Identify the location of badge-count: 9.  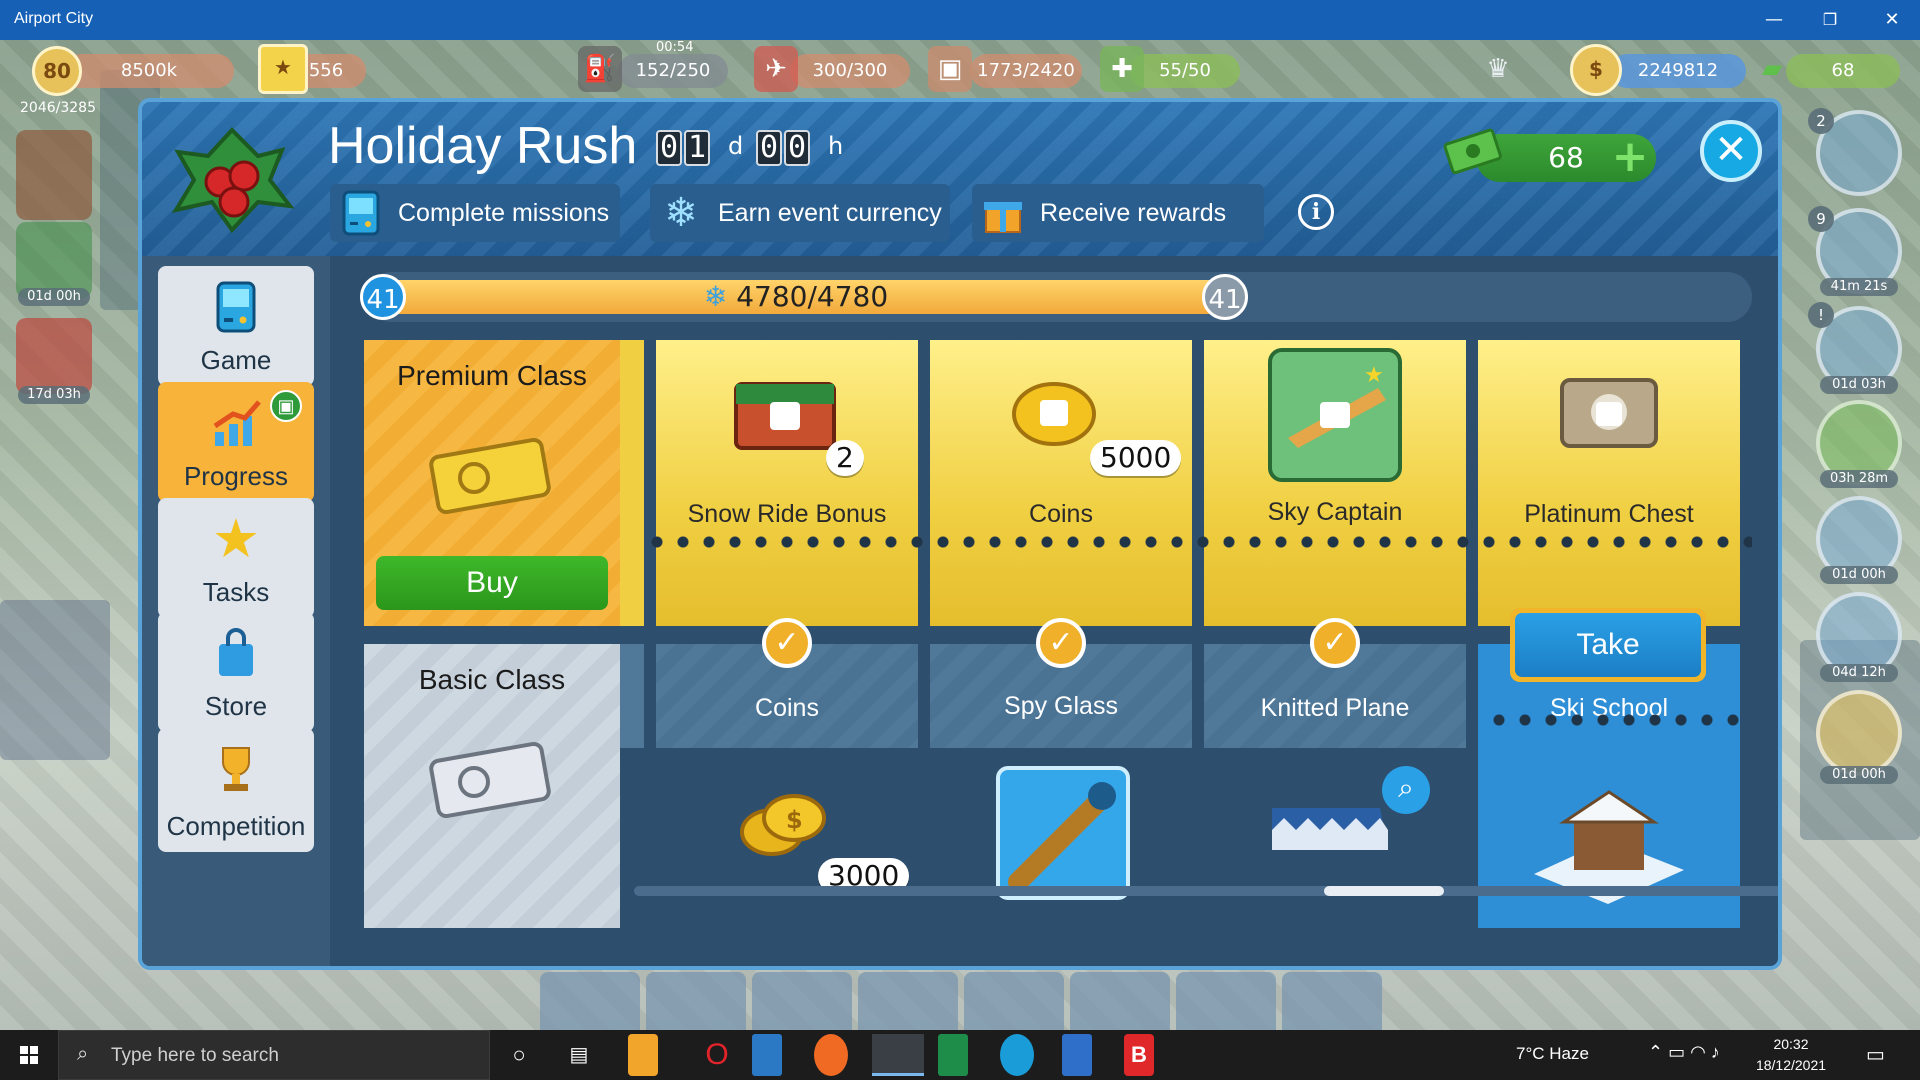
(1821, 219).